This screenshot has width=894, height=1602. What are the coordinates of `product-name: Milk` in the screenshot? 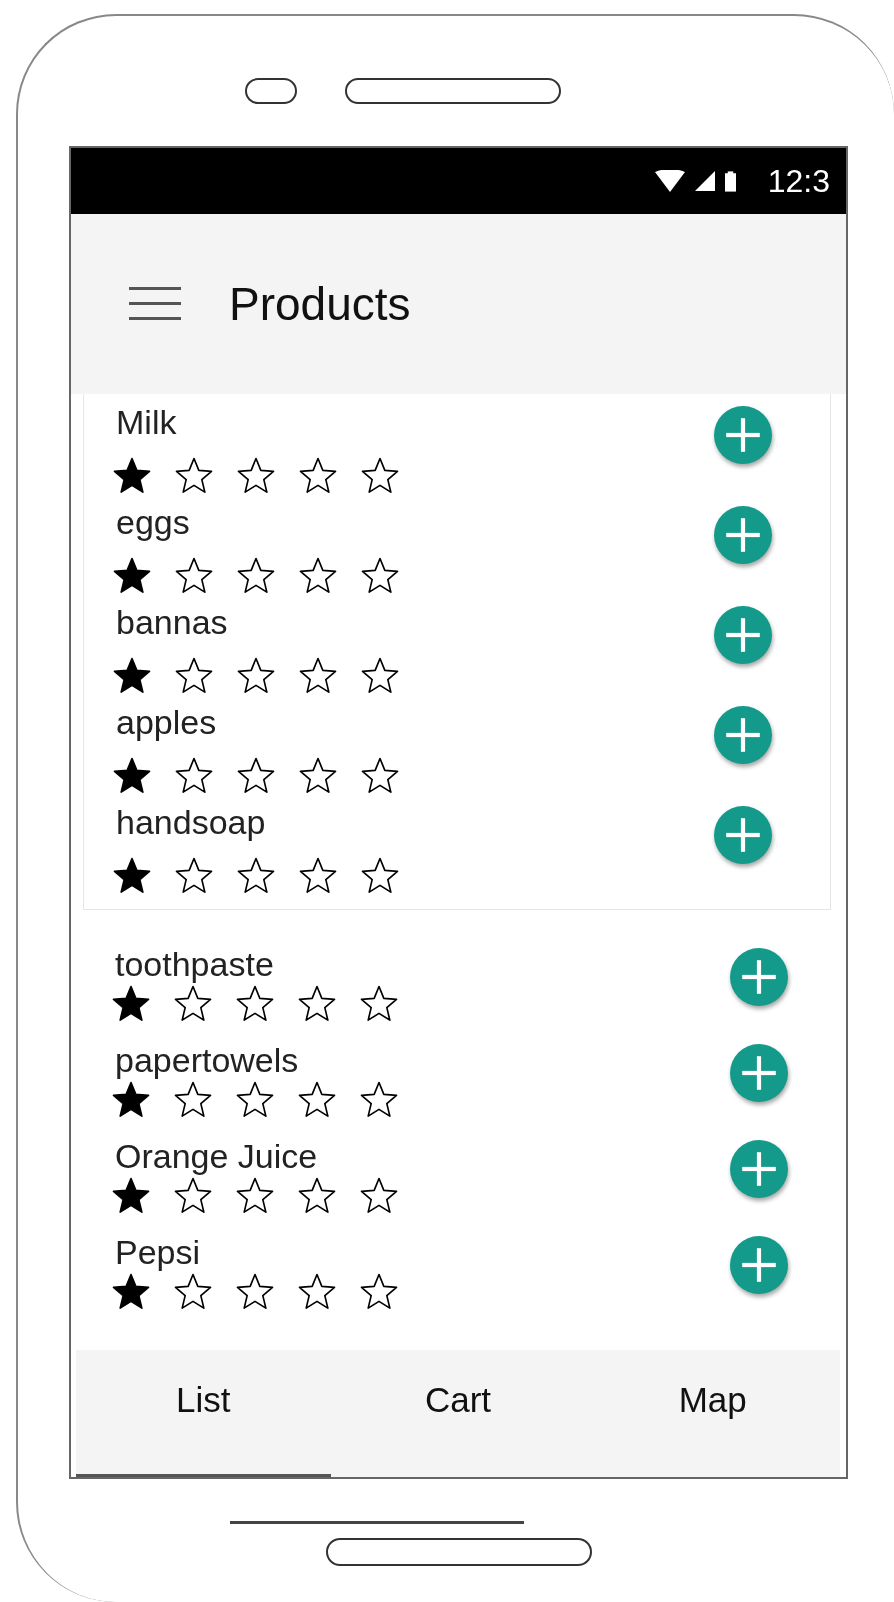 It's located at (147, 422).